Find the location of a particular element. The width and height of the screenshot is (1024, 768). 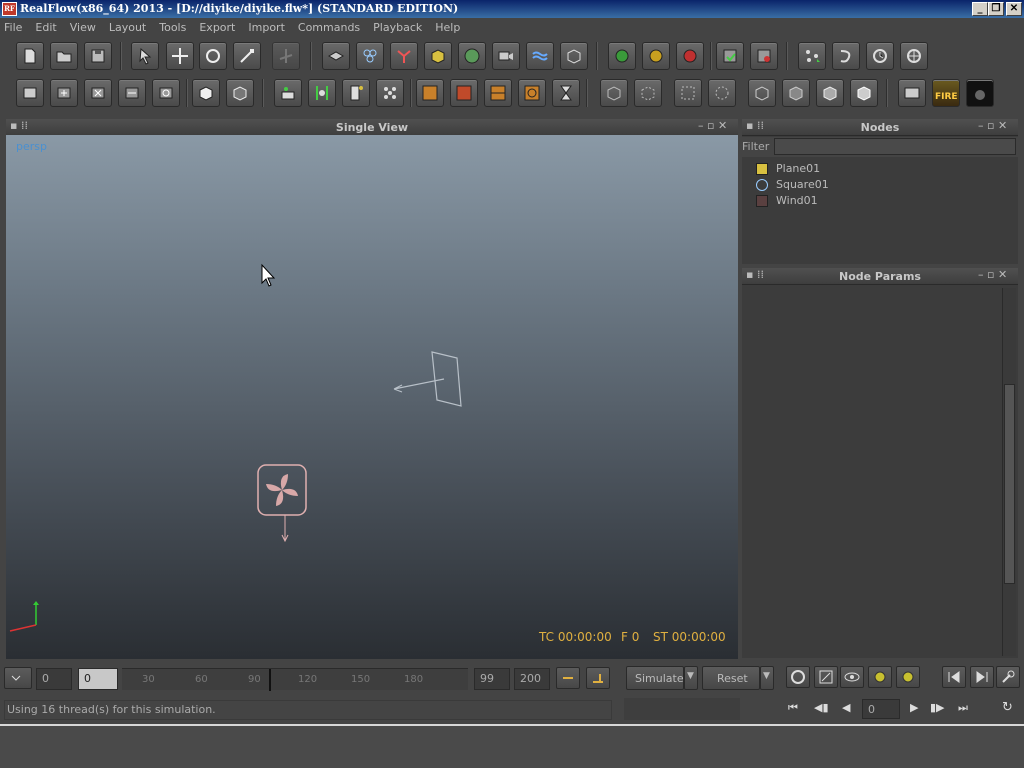

menu-commands: Commands is located at coordinates (329, 27).